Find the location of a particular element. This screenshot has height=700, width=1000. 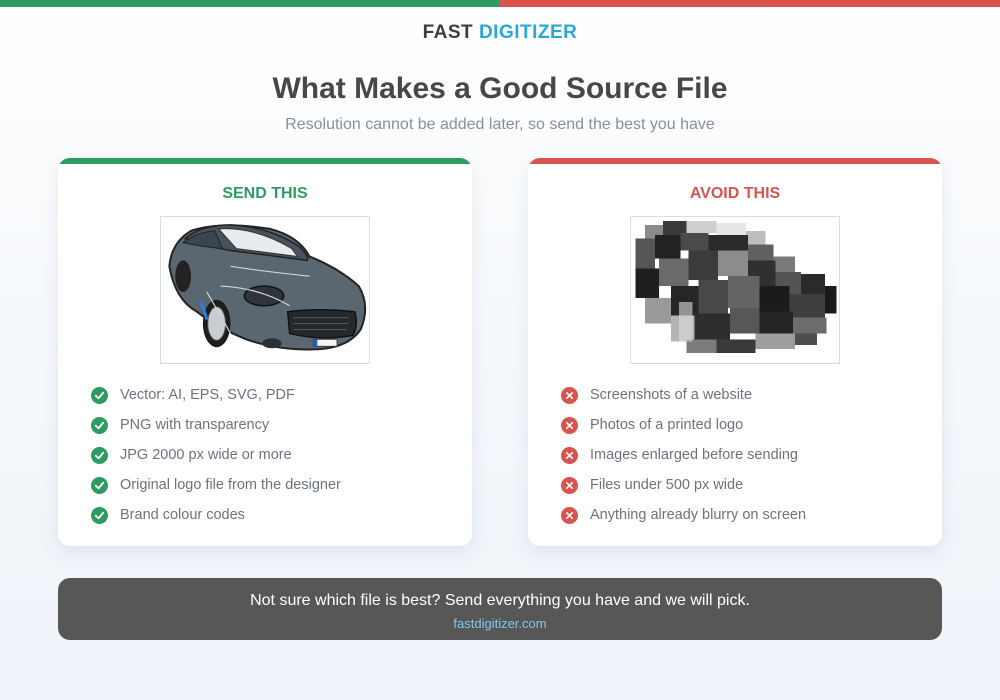

list-item-label: Screenshots of a website is located at coordinates (671, 395).